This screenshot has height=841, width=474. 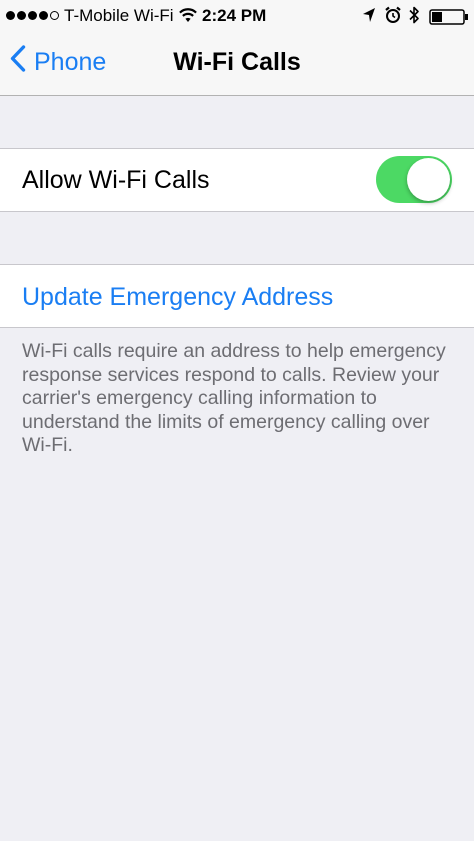 What do you see at coordinates (449, 19) in the screenshot?
I see `battery-icon` at bounding box center [449, 19].